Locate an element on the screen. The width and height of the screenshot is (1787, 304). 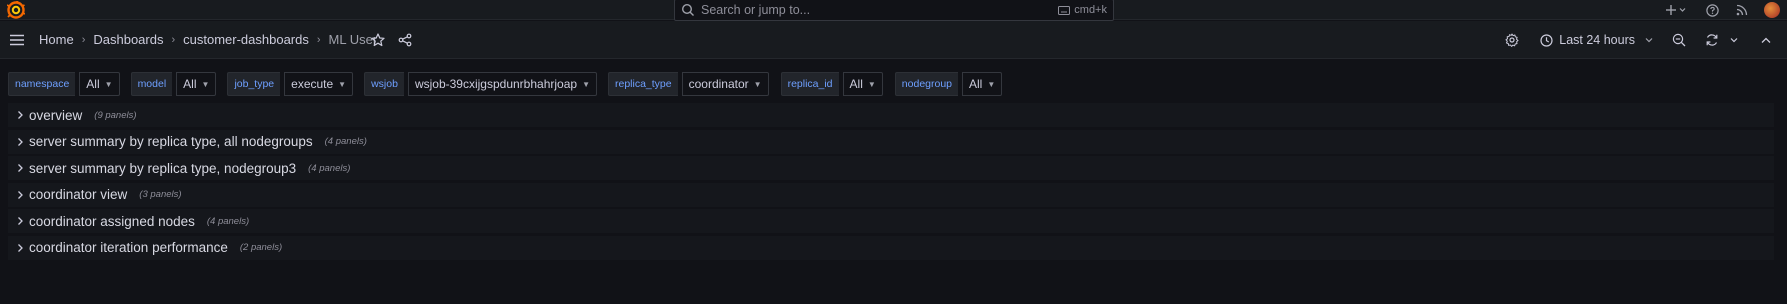
variable-job-type: job_type execute ▼ is located at coordinates (290, 84).